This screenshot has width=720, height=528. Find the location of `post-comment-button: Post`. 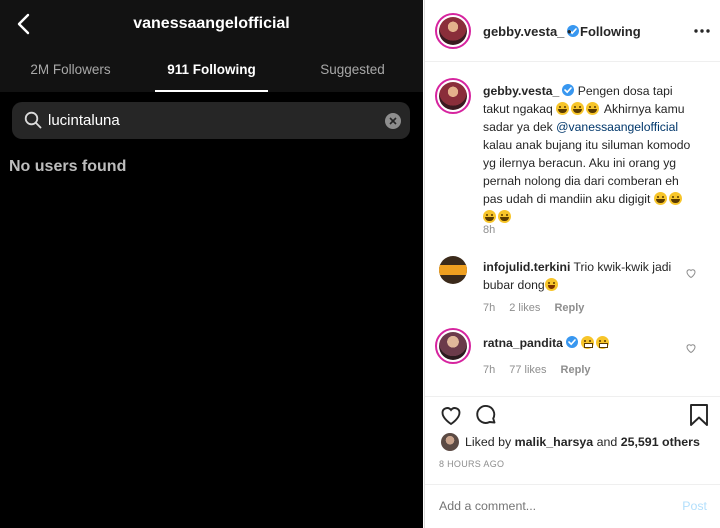

post-comment-button: Post is located at coordinates (694, 506).